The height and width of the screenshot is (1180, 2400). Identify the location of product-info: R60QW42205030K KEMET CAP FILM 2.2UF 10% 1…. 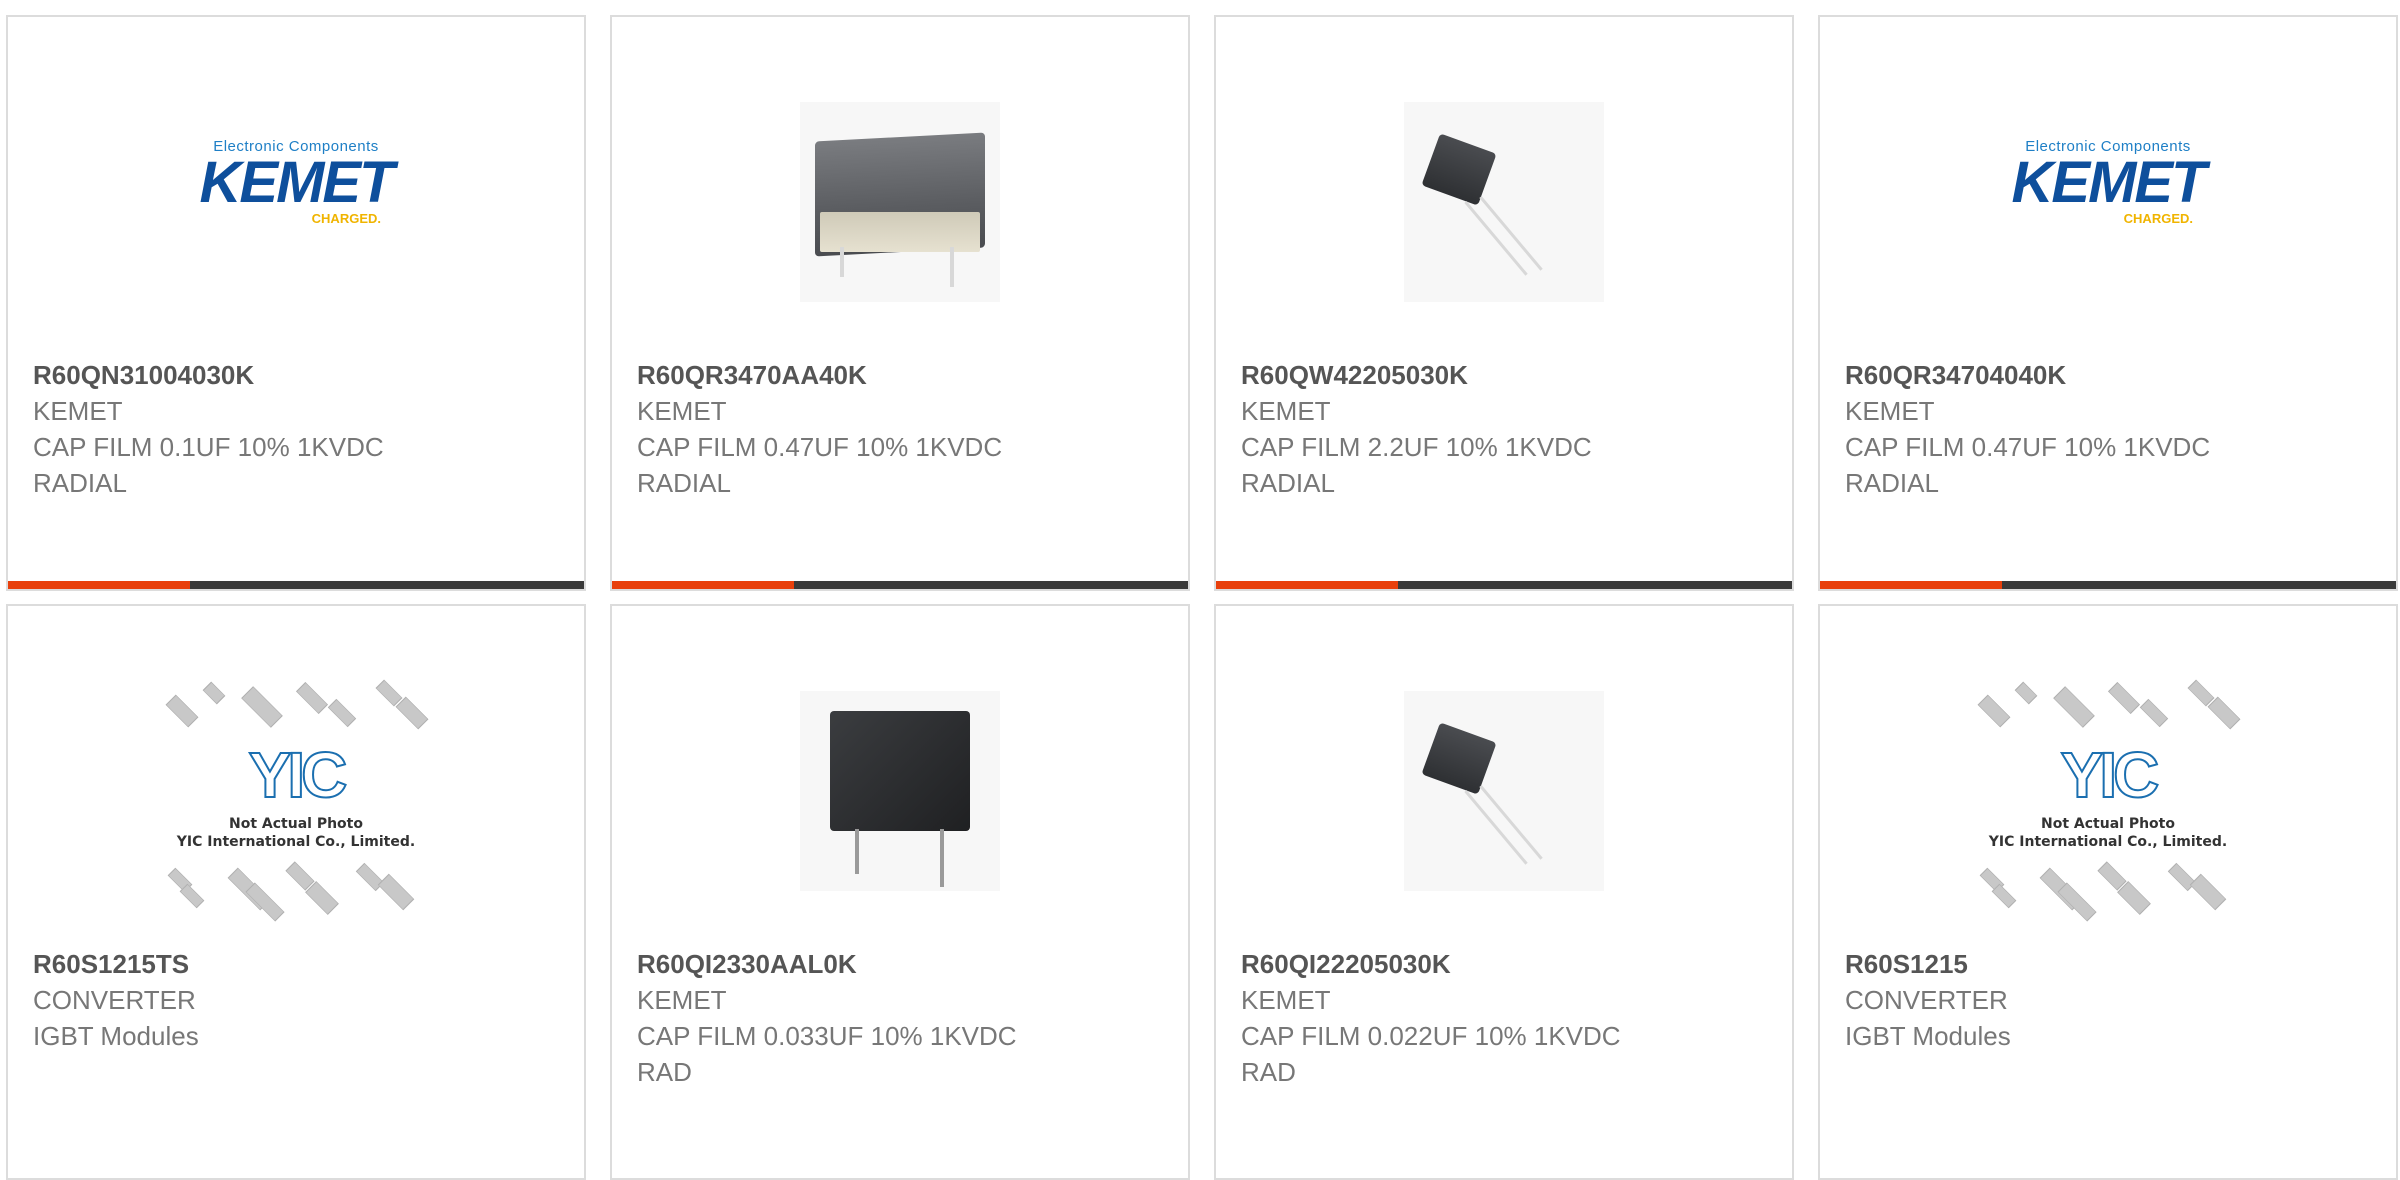
(1506, 429).